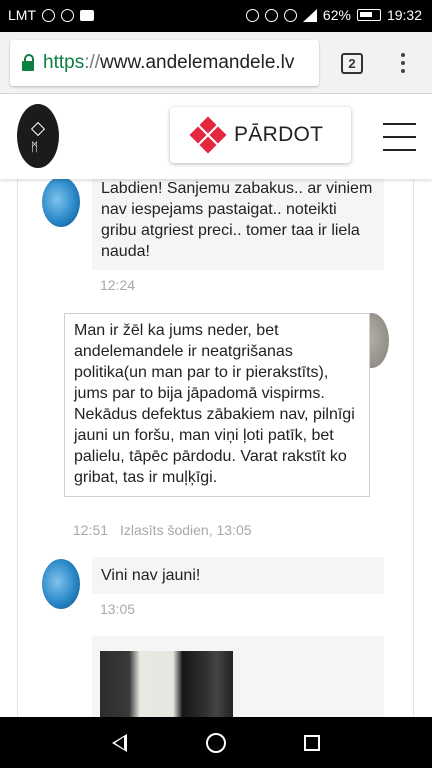 The image size is (432, 768). Describe the element at coordinates (119, 743) in the screenshot. I see `back-icon` at that location.